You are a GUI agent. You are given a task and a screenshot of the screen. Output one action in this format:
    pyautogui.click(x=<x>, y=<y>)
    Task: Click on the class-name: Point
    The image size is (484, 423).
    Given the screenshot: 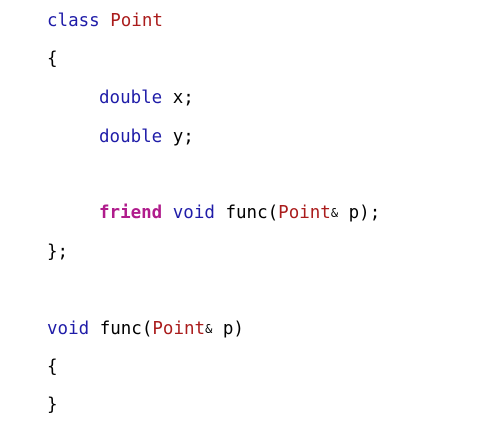 What is the action you would take?
    pyautogui.click(x=136, y=21)
    